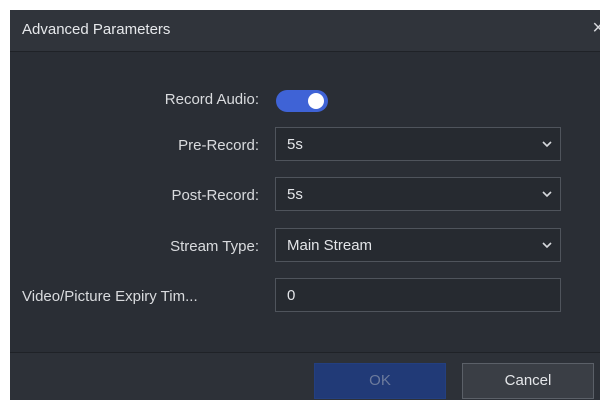 The width and height of the screenshot is (600, 402). What do you see at coordinates (418, 295) in the screenshot?
I see `expiry-time-input: 0` at bounding box center [418, 295].